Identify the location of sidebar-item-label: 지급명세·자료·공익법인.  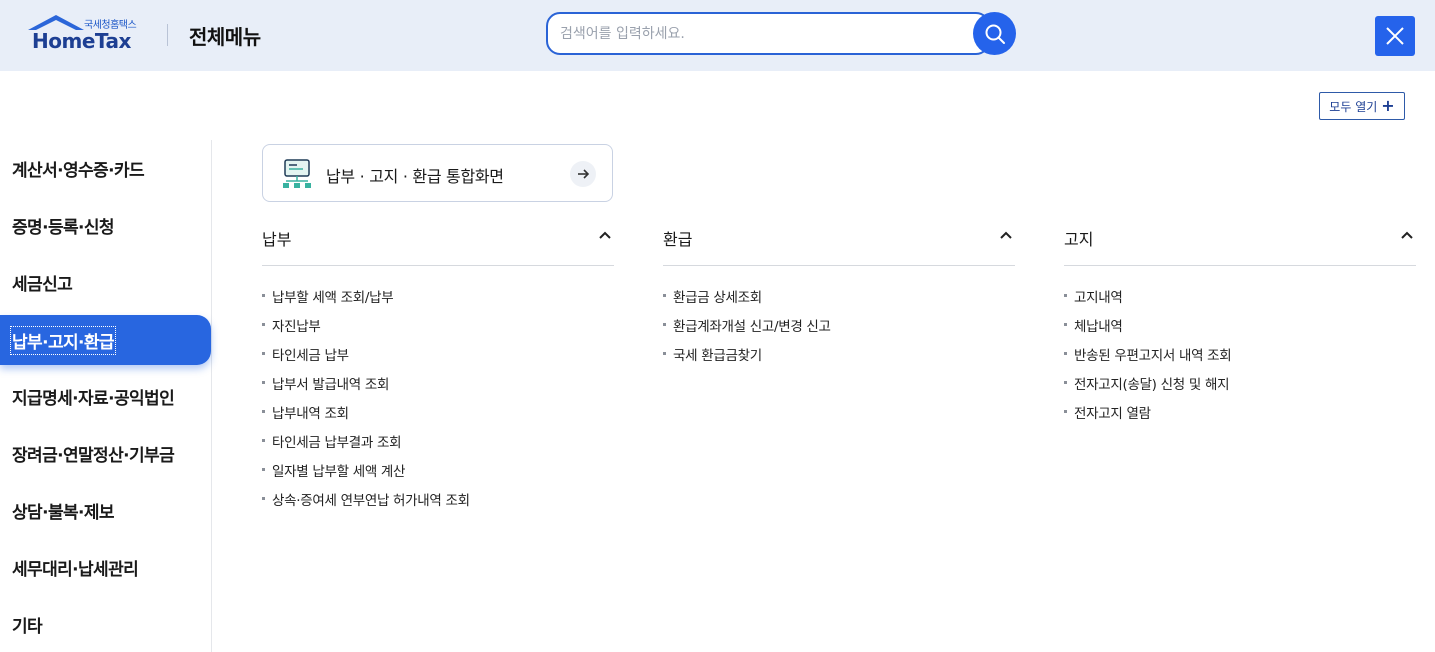
(93, 398).